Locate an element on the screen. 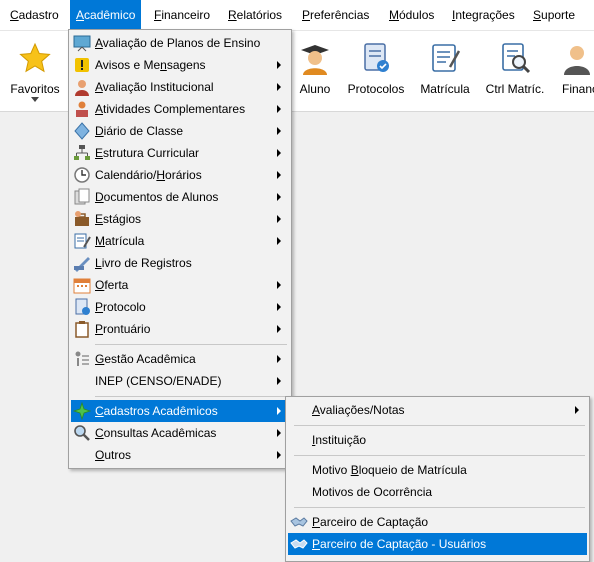 The height and width of the screenshot is (562, 594). menu-item-prontuario: Prontuário is located at coordinates (180, 329).